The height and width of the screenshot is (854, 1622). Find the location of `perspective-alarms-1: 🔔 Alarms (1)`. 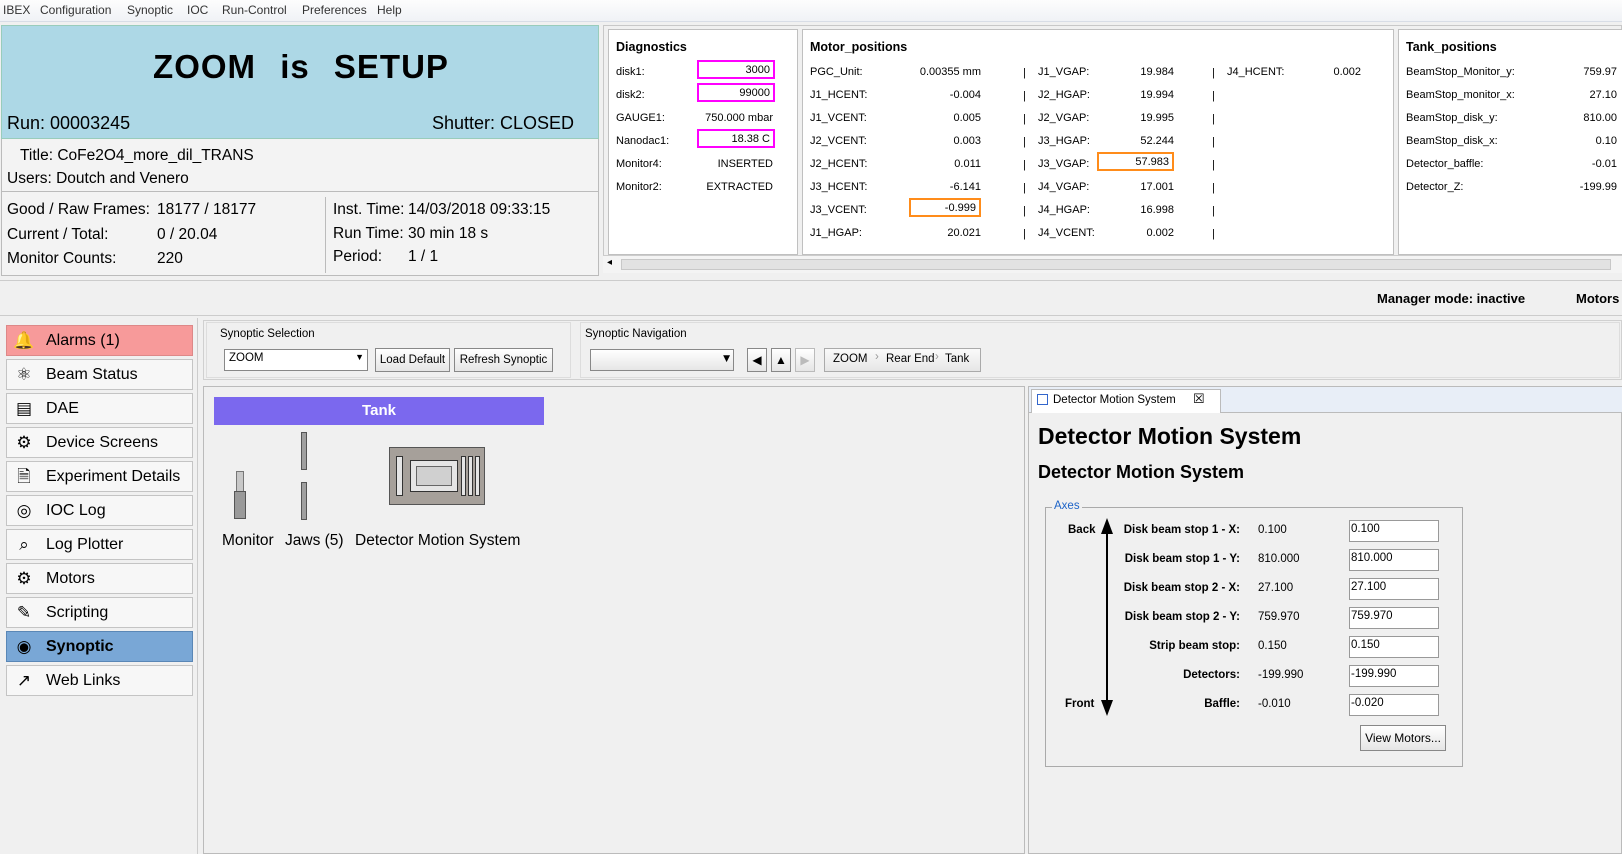

perspective-alarms-1: 🔔 Alarms (1) is located at coordinates (99, 340).